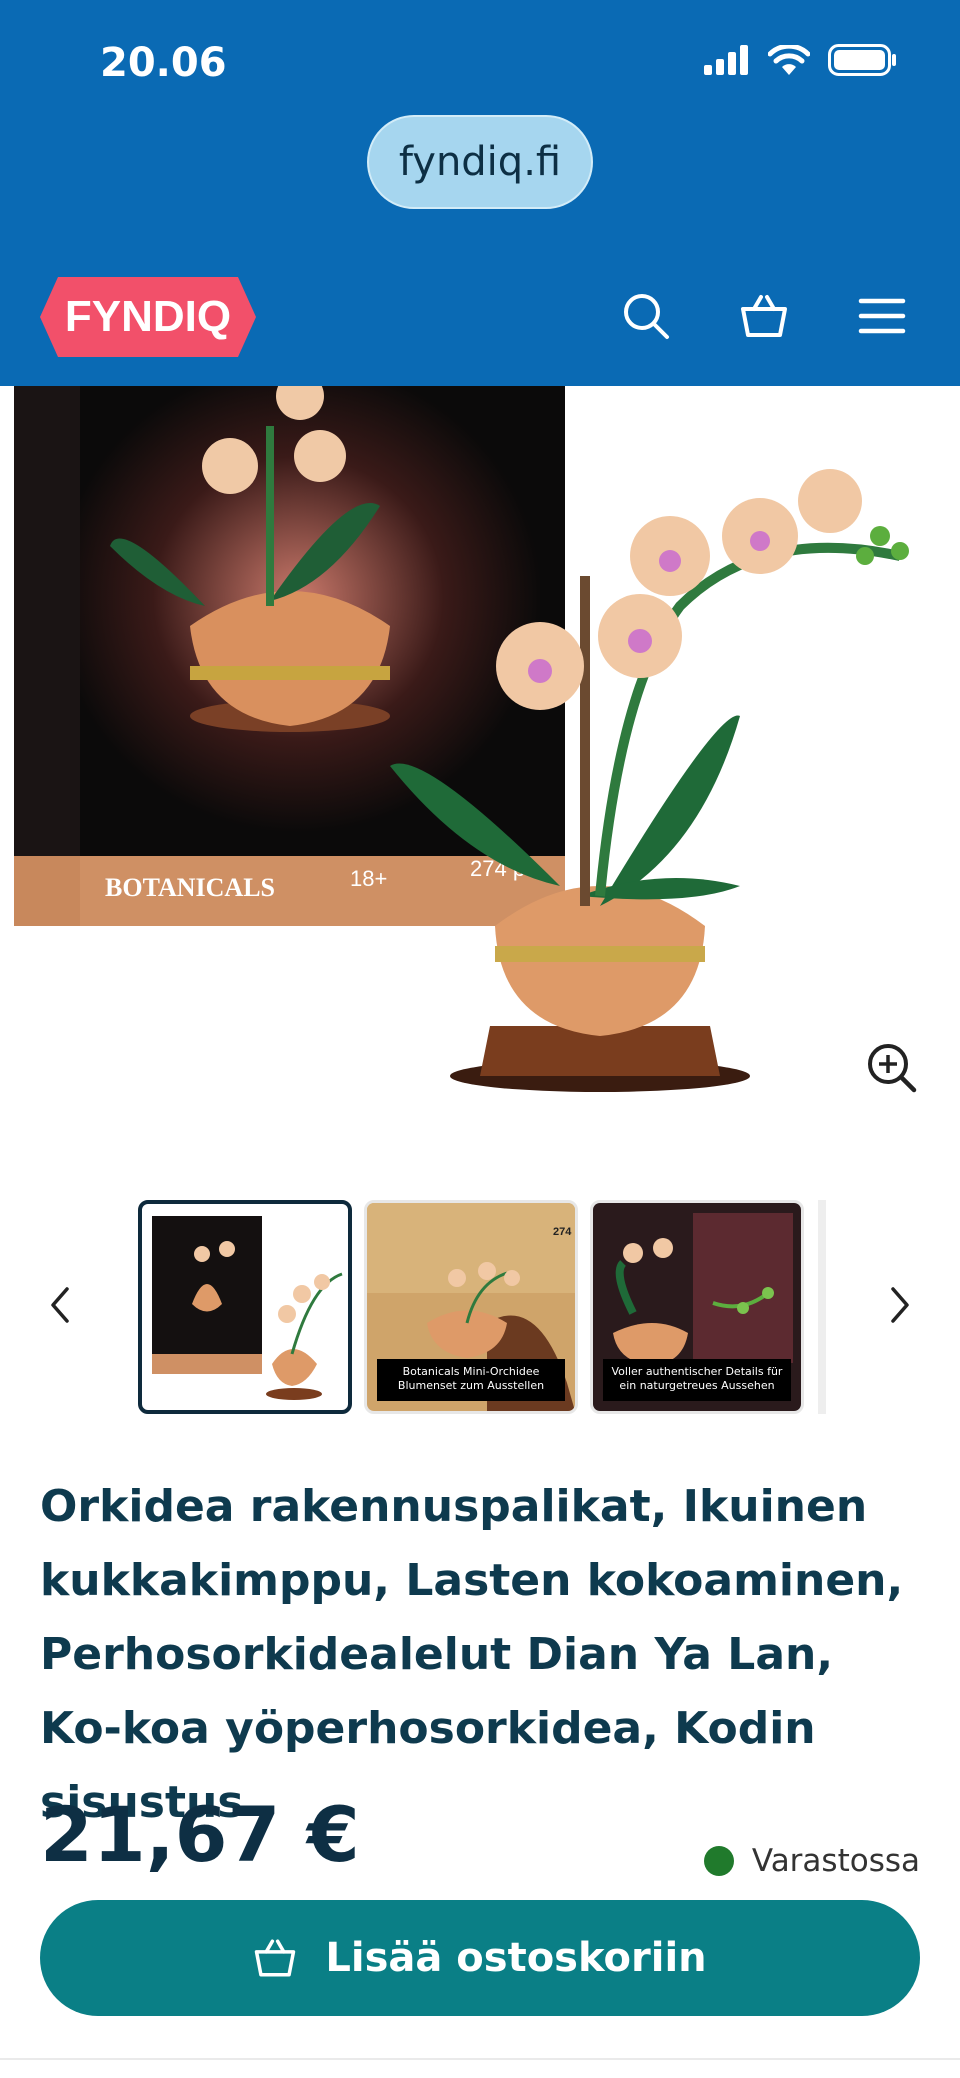  Describe the element at coordinates (822, 1307) in the screenshot. I see `thumbnail-edge` at that location.